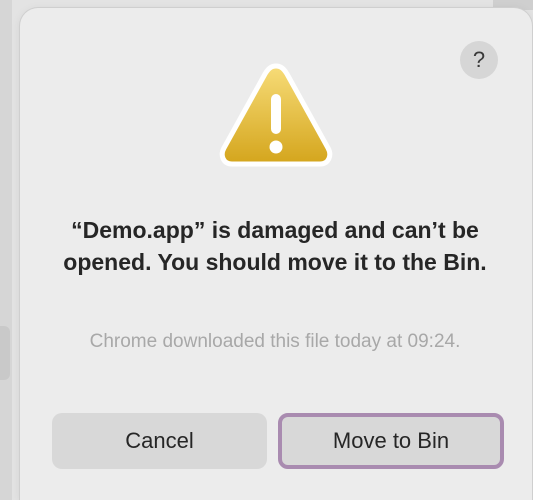 The height and width of the screenshot is (500, 533). Describe the element at coordinates (479, 60) in the screenshot. I see `help-button: ?` at that location.